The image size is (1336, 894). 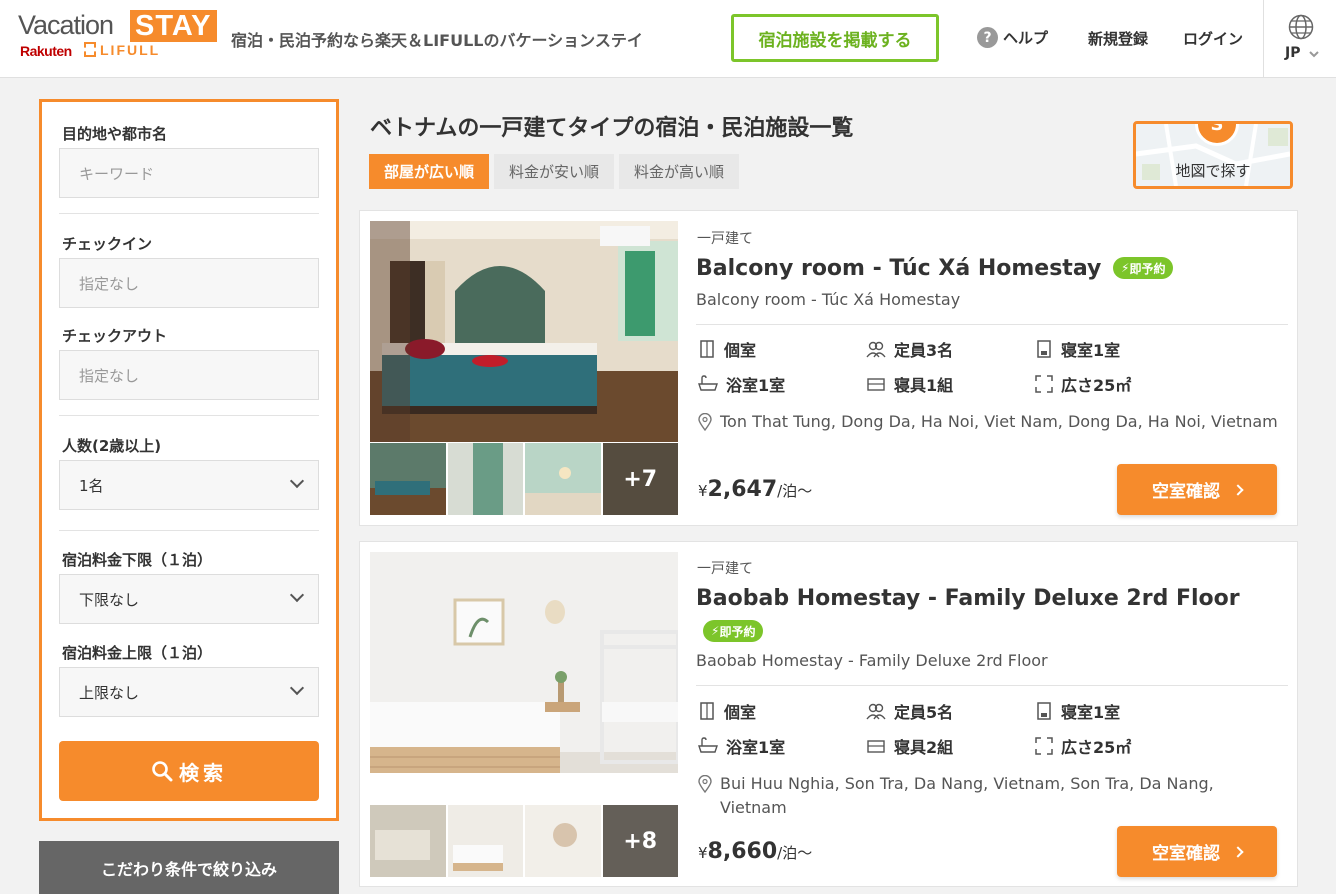 What do you see at coordinates (162, 771) in the screenshot?
I see `search-icon` at bounding box center [162, 771].